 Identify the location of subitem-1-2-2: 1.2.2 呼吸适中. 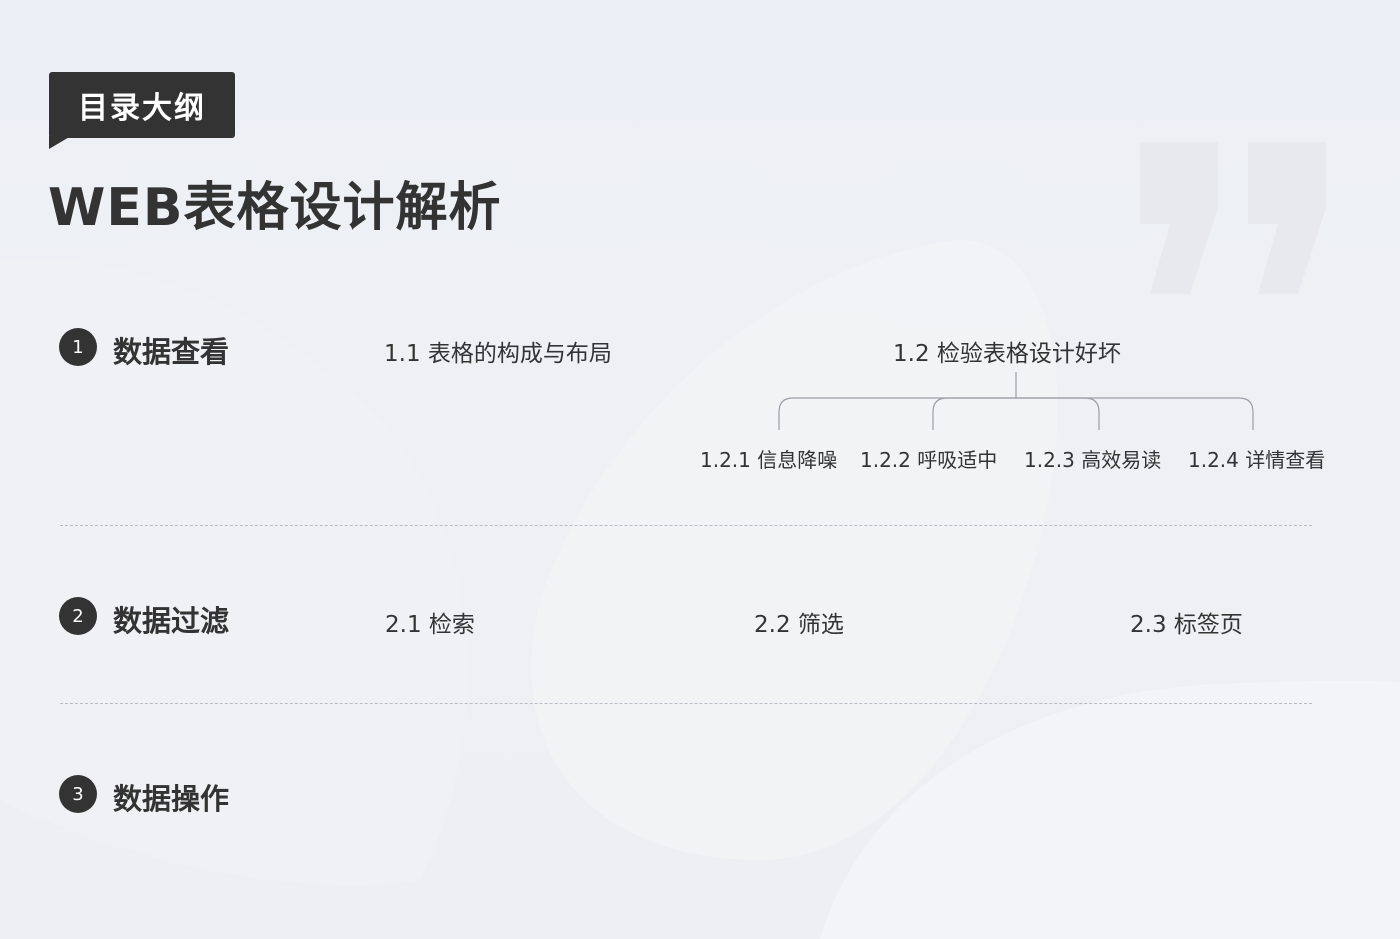
(929, 460).